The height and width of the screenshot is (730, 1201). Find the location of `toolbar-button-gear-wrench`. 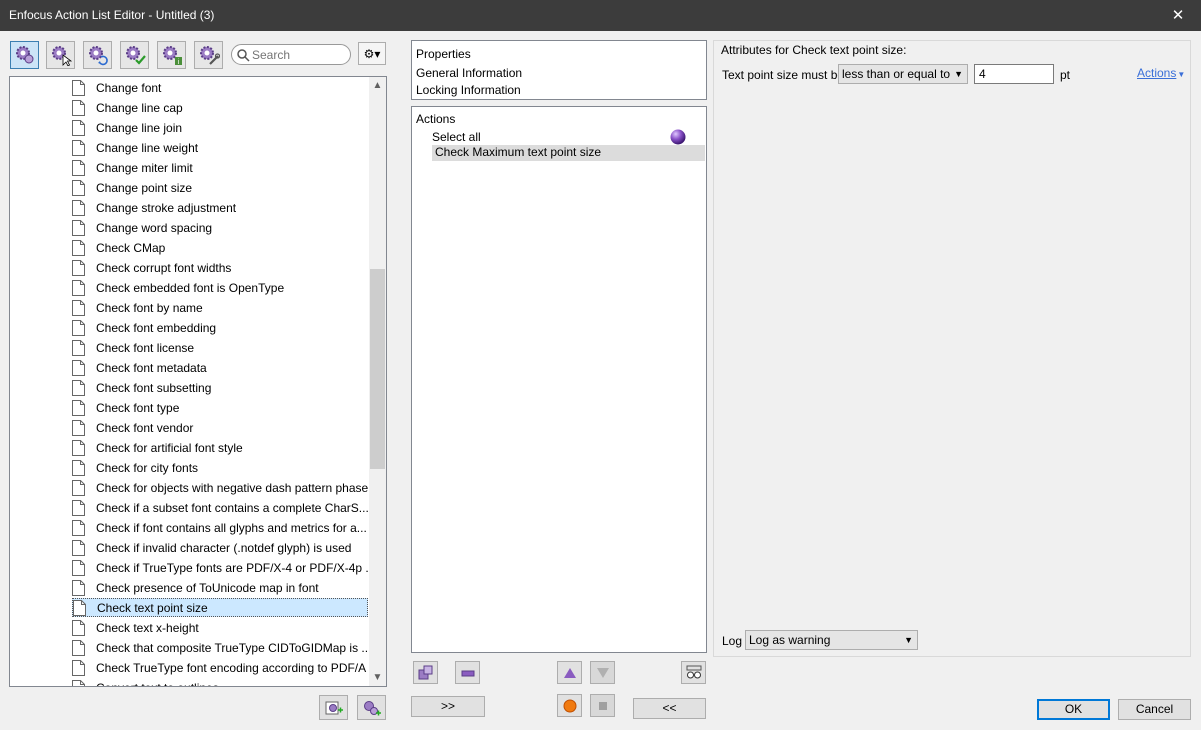

toolbar-button-gear-wrench is located at coordinates (208, 55).